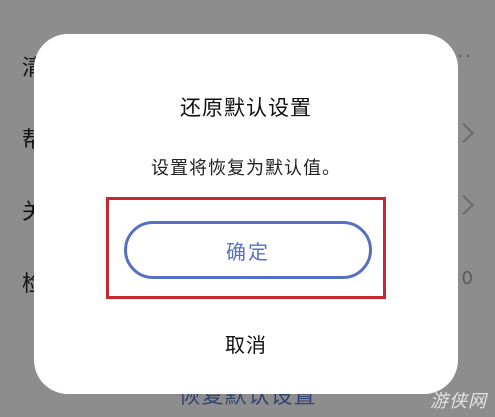  I want to click on dialog-title: 还原默认设置, so click(246, 108).